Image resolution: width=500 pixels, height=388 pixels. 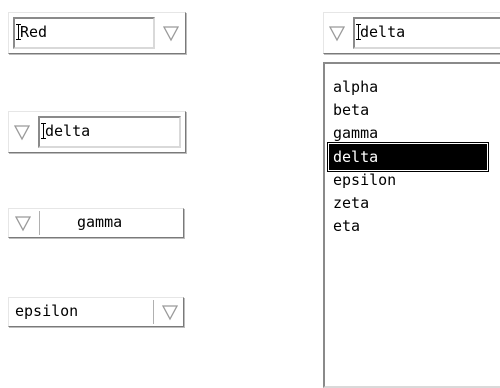 I want to click on color-combo-value: Red, so click(x=34, y=32).